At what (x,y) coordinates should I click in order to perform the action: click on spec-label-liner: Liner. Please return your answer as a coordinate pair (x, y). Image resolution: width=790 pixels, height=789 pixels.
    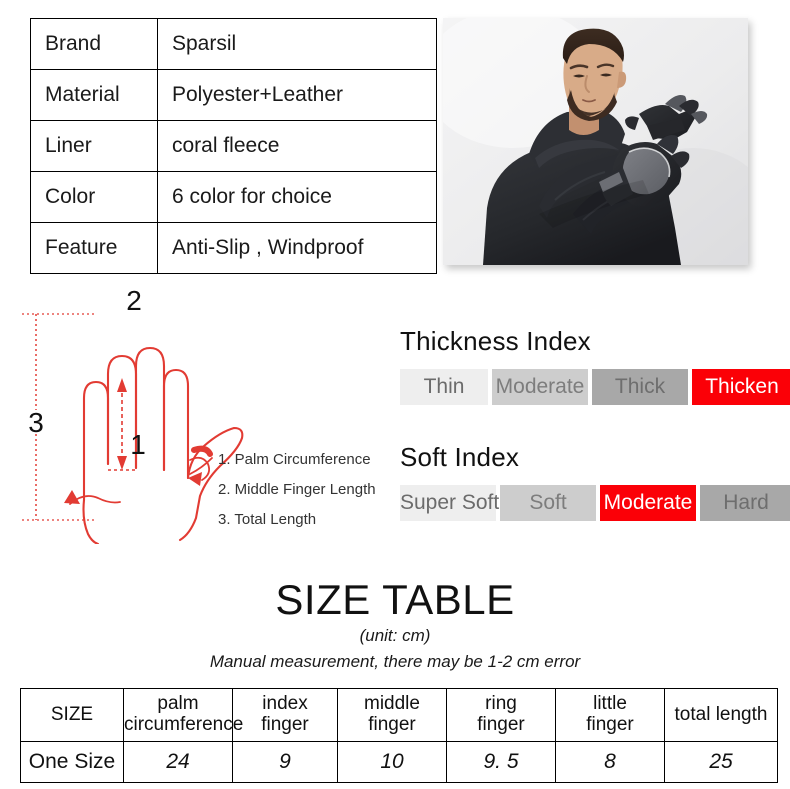
    Looking at the image, I should click on (94, 146).